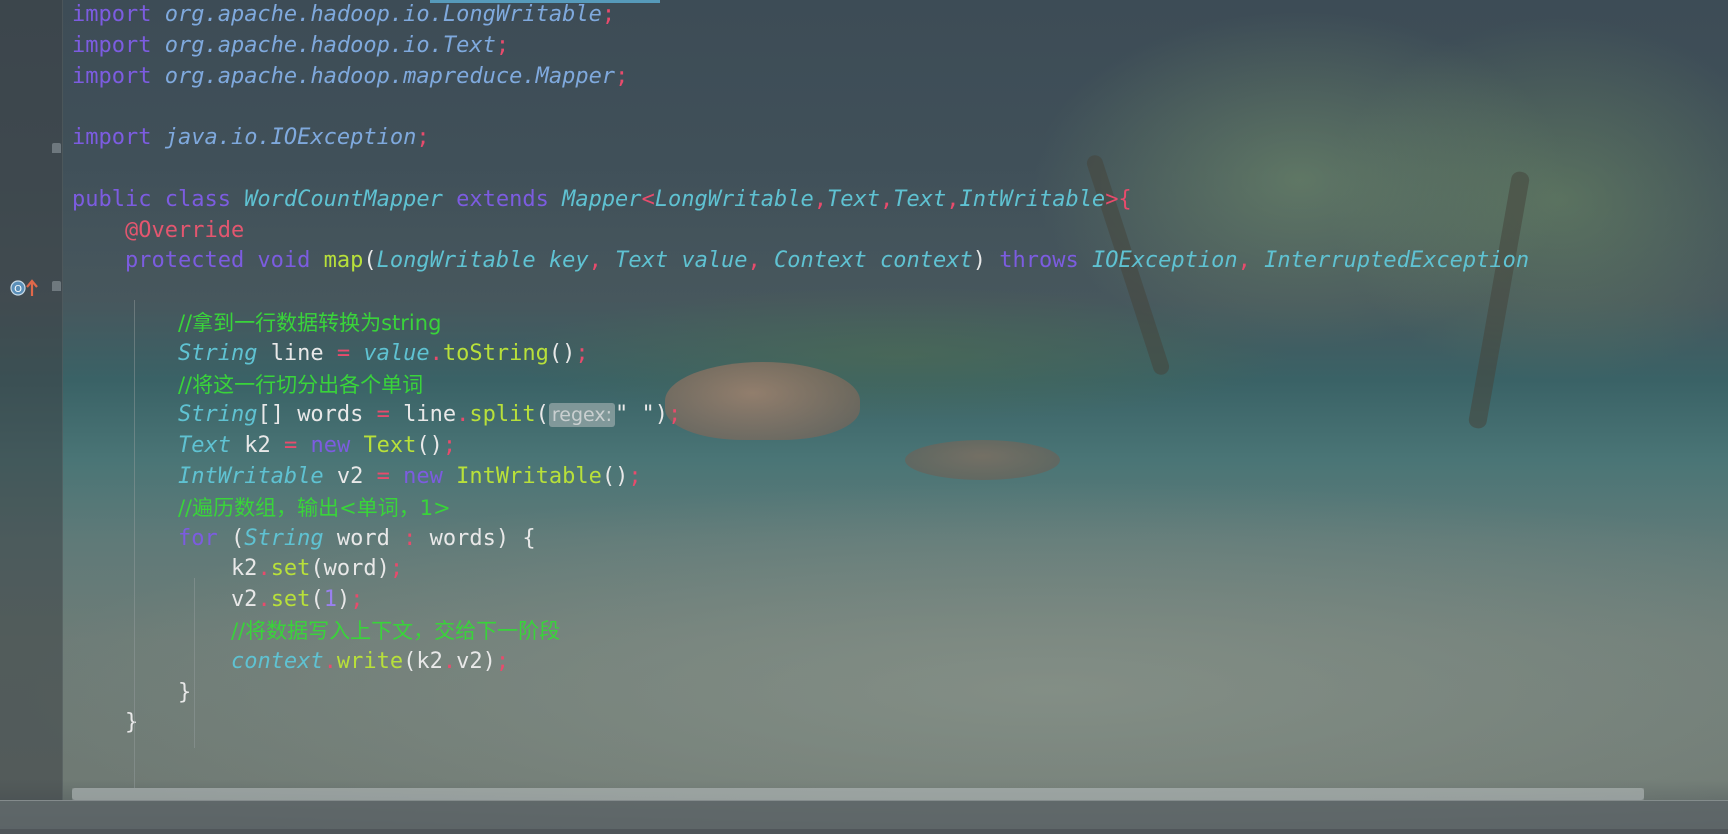 The image size is (1728, 834). I want to click on code-line: String[] words = line.split(regex: " ");, so click(376, 415).